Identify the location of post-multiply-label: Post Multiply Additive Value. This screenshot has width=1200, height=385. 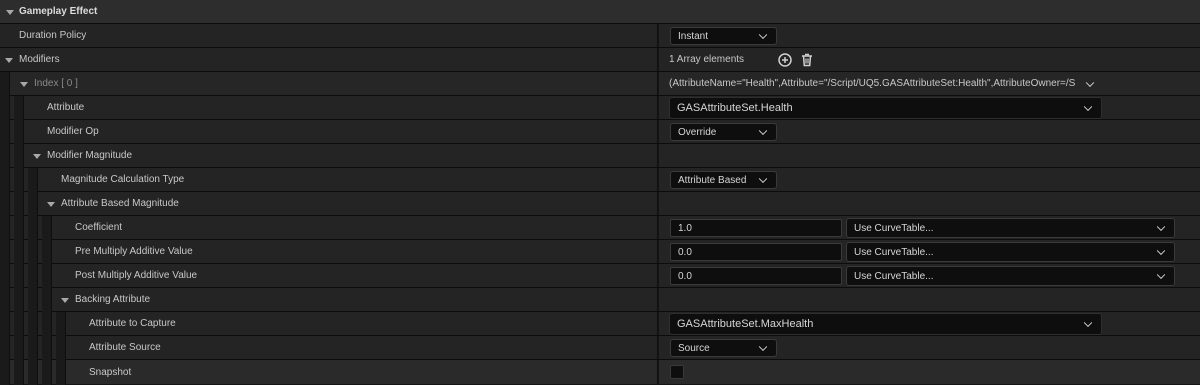
(136, 275).